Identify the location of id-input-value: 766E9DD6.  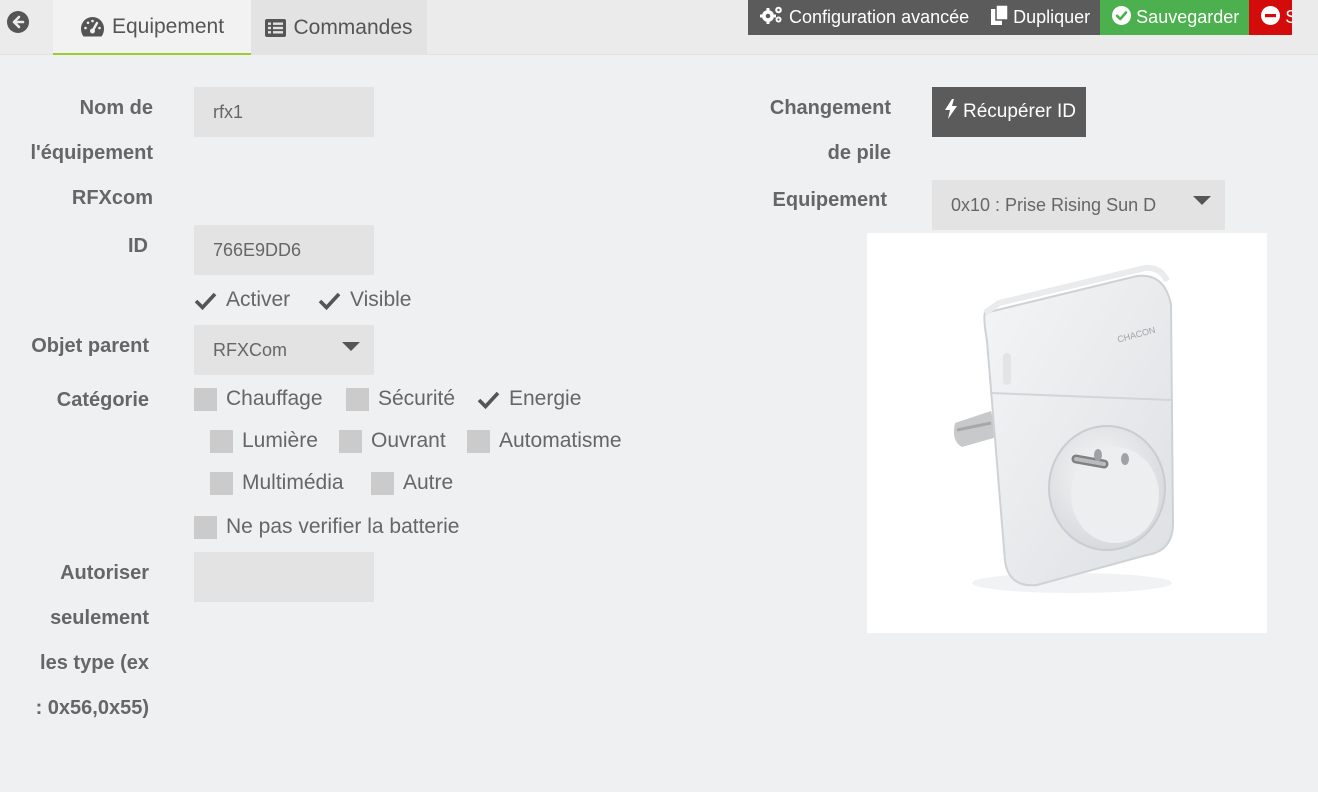
(257, 249).